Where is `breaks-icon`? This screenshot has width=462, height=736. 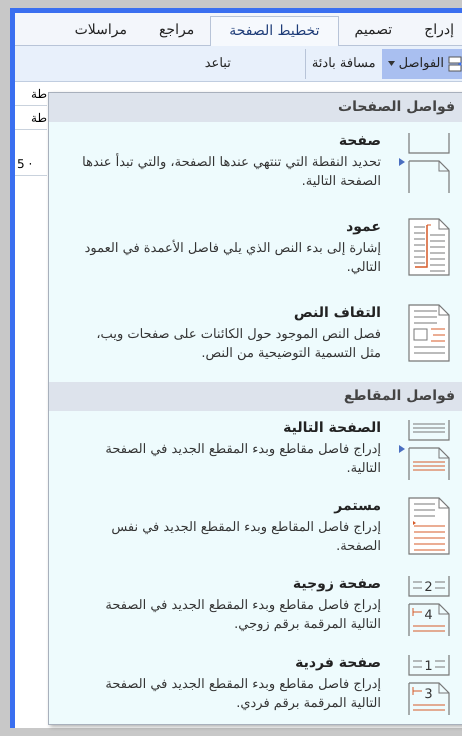
breaks-icon is located at coordinates (455, 64).